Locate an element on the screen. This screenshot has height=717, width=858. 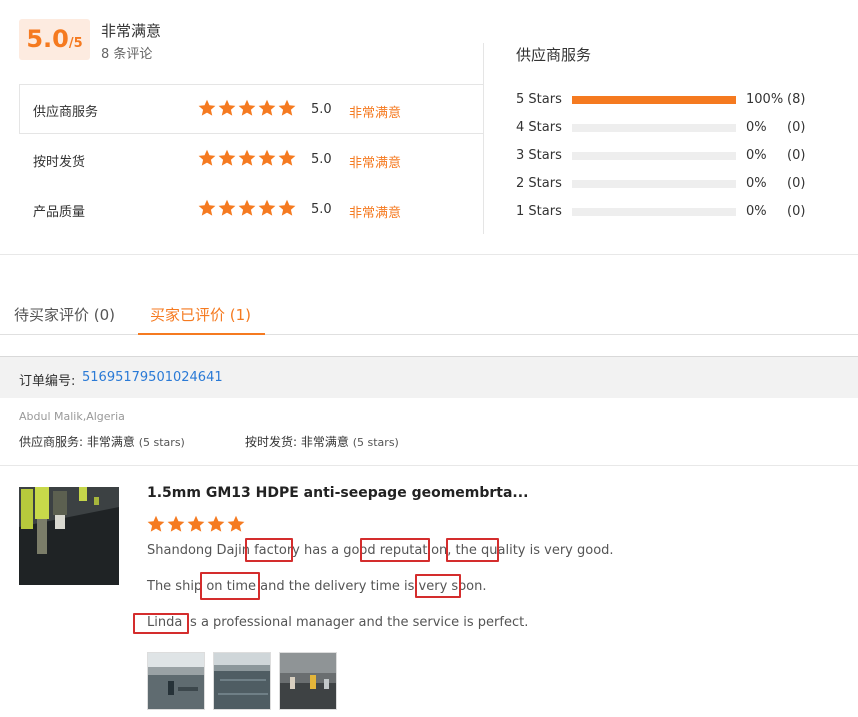
buyer-name: Abdul Malik,Algeria is located at coordinates (72, 416).